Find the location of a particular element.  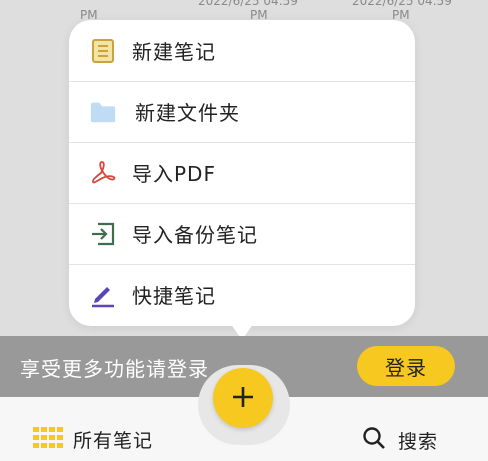

nav-all-notes-label: 所有笔记 is located at coordinates (113, 441).